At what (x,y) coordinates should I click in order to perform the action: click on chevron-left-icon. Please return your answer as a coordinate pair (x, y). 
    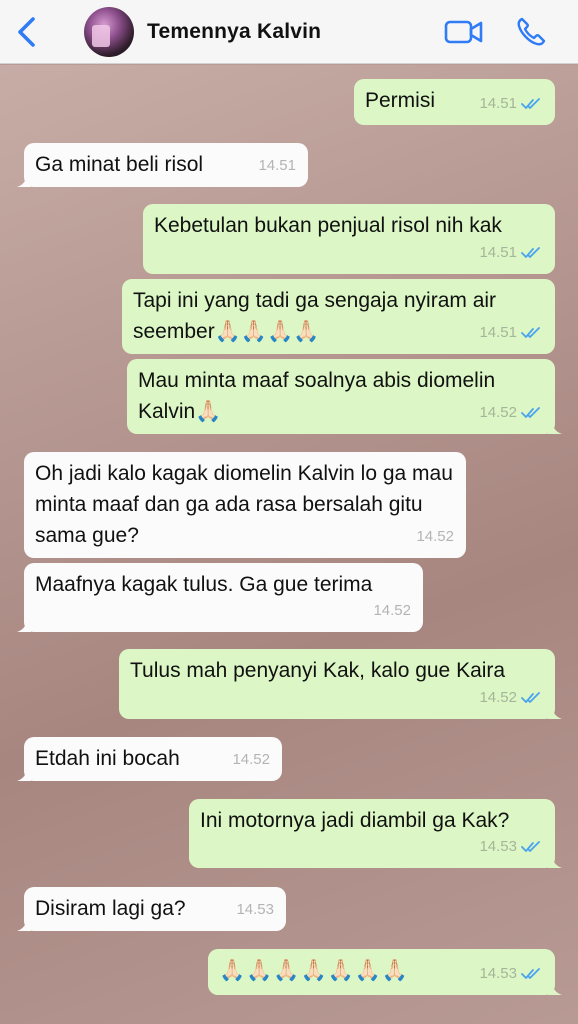
    Looking at the image, I should click on (27, 32).